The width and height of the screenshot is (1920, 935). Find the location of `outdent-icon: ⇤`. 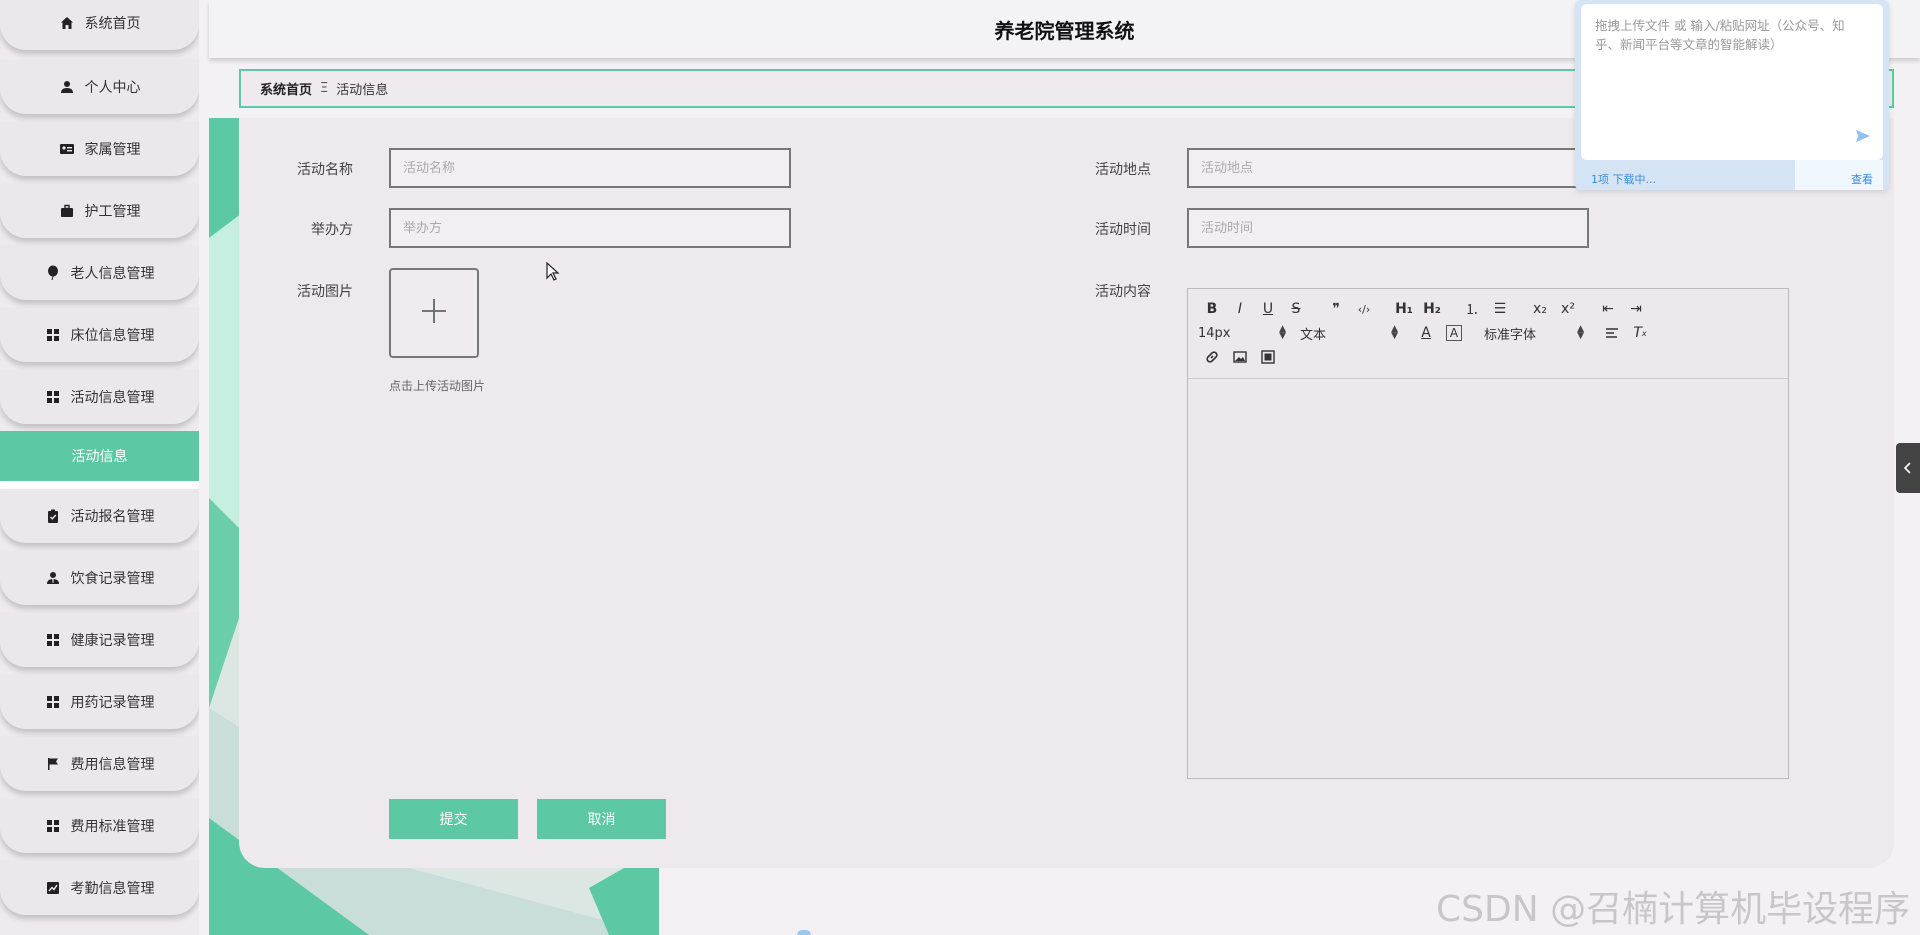

outdent-icon: ⇤ is located at coordinates (1608, 309).